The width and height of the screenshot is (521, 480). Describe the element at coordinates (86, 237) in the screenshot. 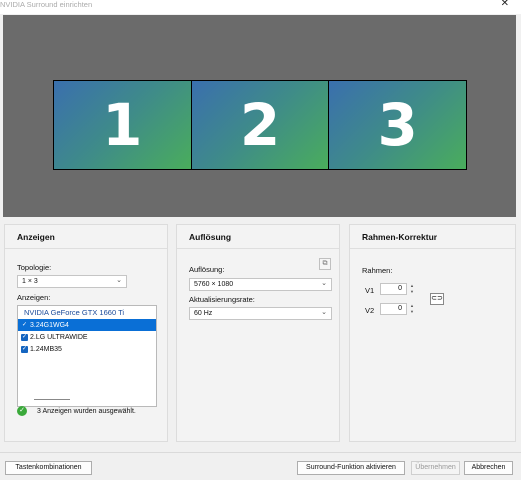

I see `anzeigen-heading: Anzeigen` at that location.